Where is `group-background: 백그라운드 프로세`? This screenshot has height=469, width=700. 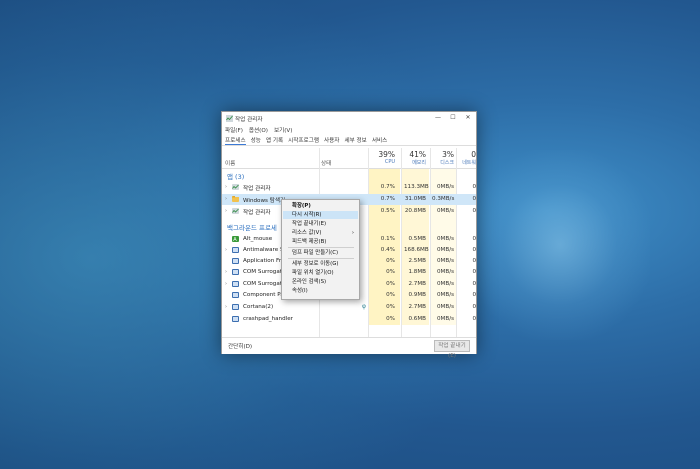 group-background: 백그라운드 프로세 is located at coordinates (252, 227).